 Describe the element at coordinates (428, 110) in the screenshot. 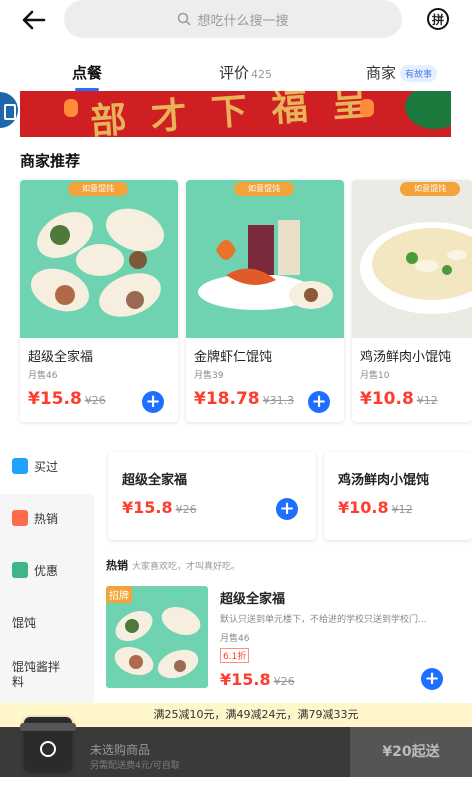

I see `banner-decoration` at that location.